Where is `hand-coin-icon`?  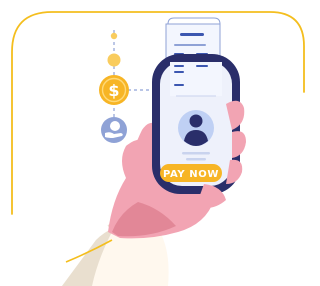
hand-coin-icon is located at coordinates (114, 130).